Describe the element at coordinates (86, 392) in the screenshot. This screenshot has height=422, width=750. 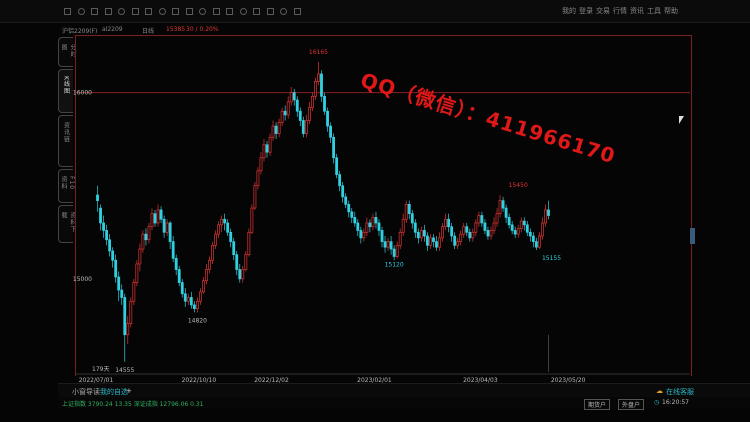
I see `tab-mini-guide: 小窗导读` at that location.